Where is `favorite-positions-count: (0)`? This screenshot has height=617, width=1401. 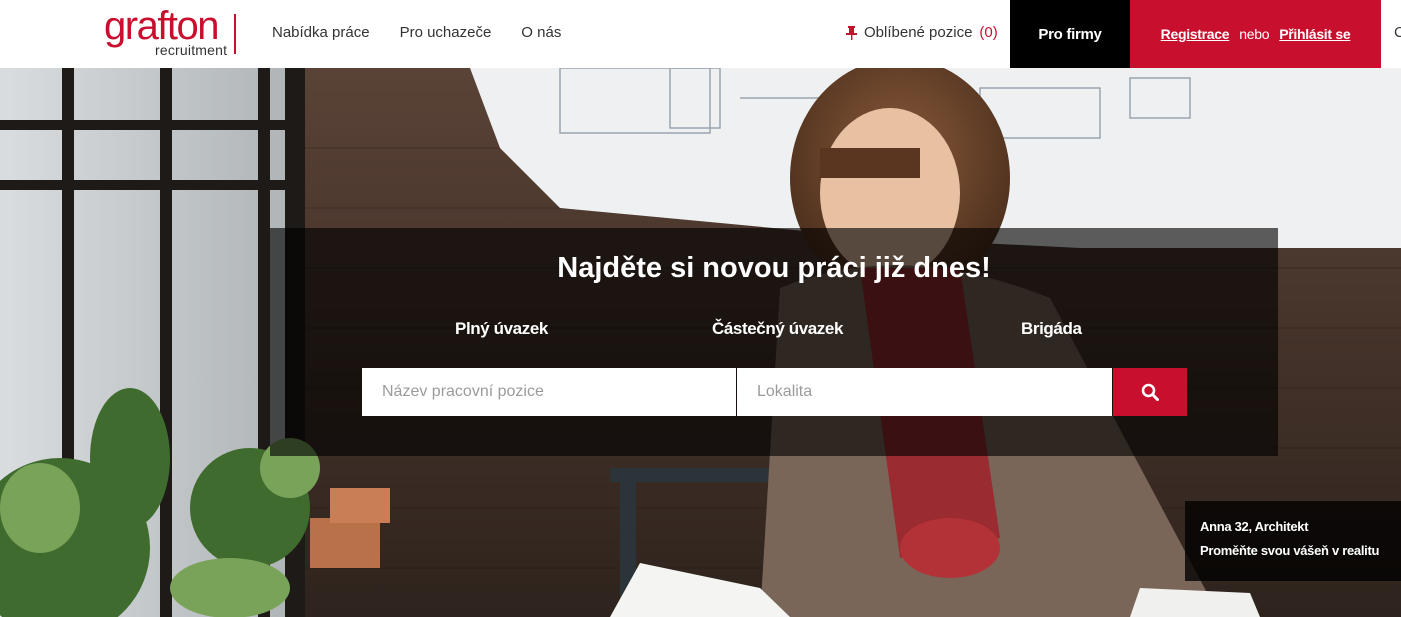 favorite-positions-count: (0) is located at coordinates (988, 32).